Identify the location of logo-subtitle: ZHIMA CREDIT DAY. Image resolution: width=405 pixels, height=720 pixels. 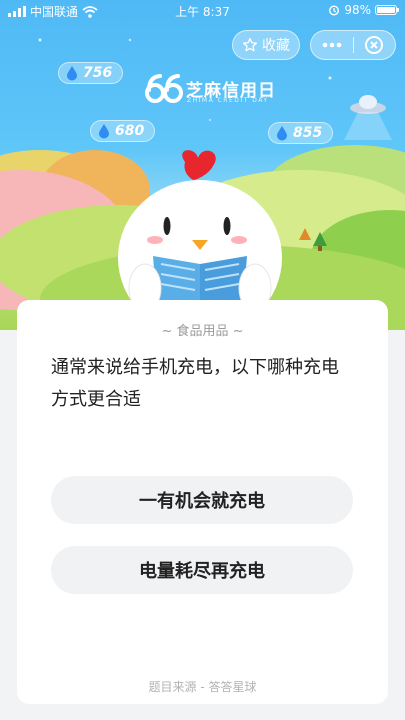
(228, 100).